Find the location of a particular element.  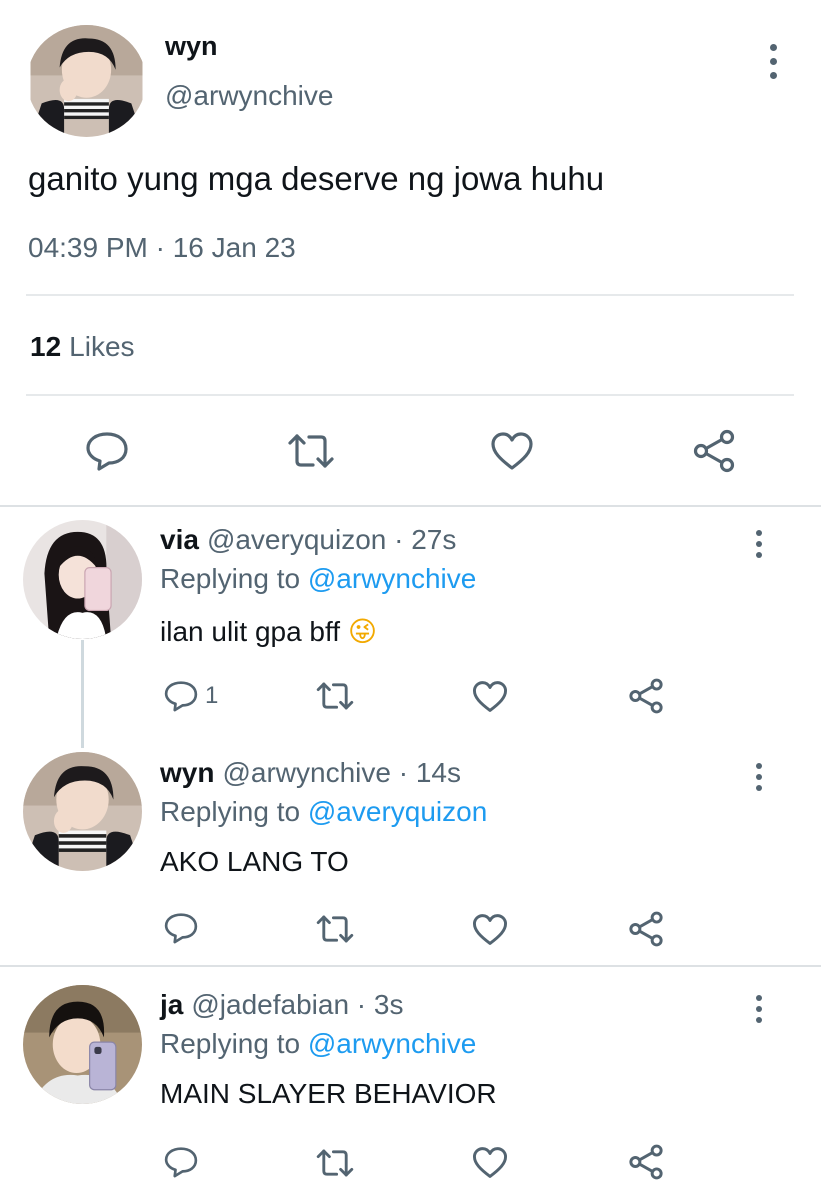

mention-link: @averyquizon is located at coordinates (397, 811).